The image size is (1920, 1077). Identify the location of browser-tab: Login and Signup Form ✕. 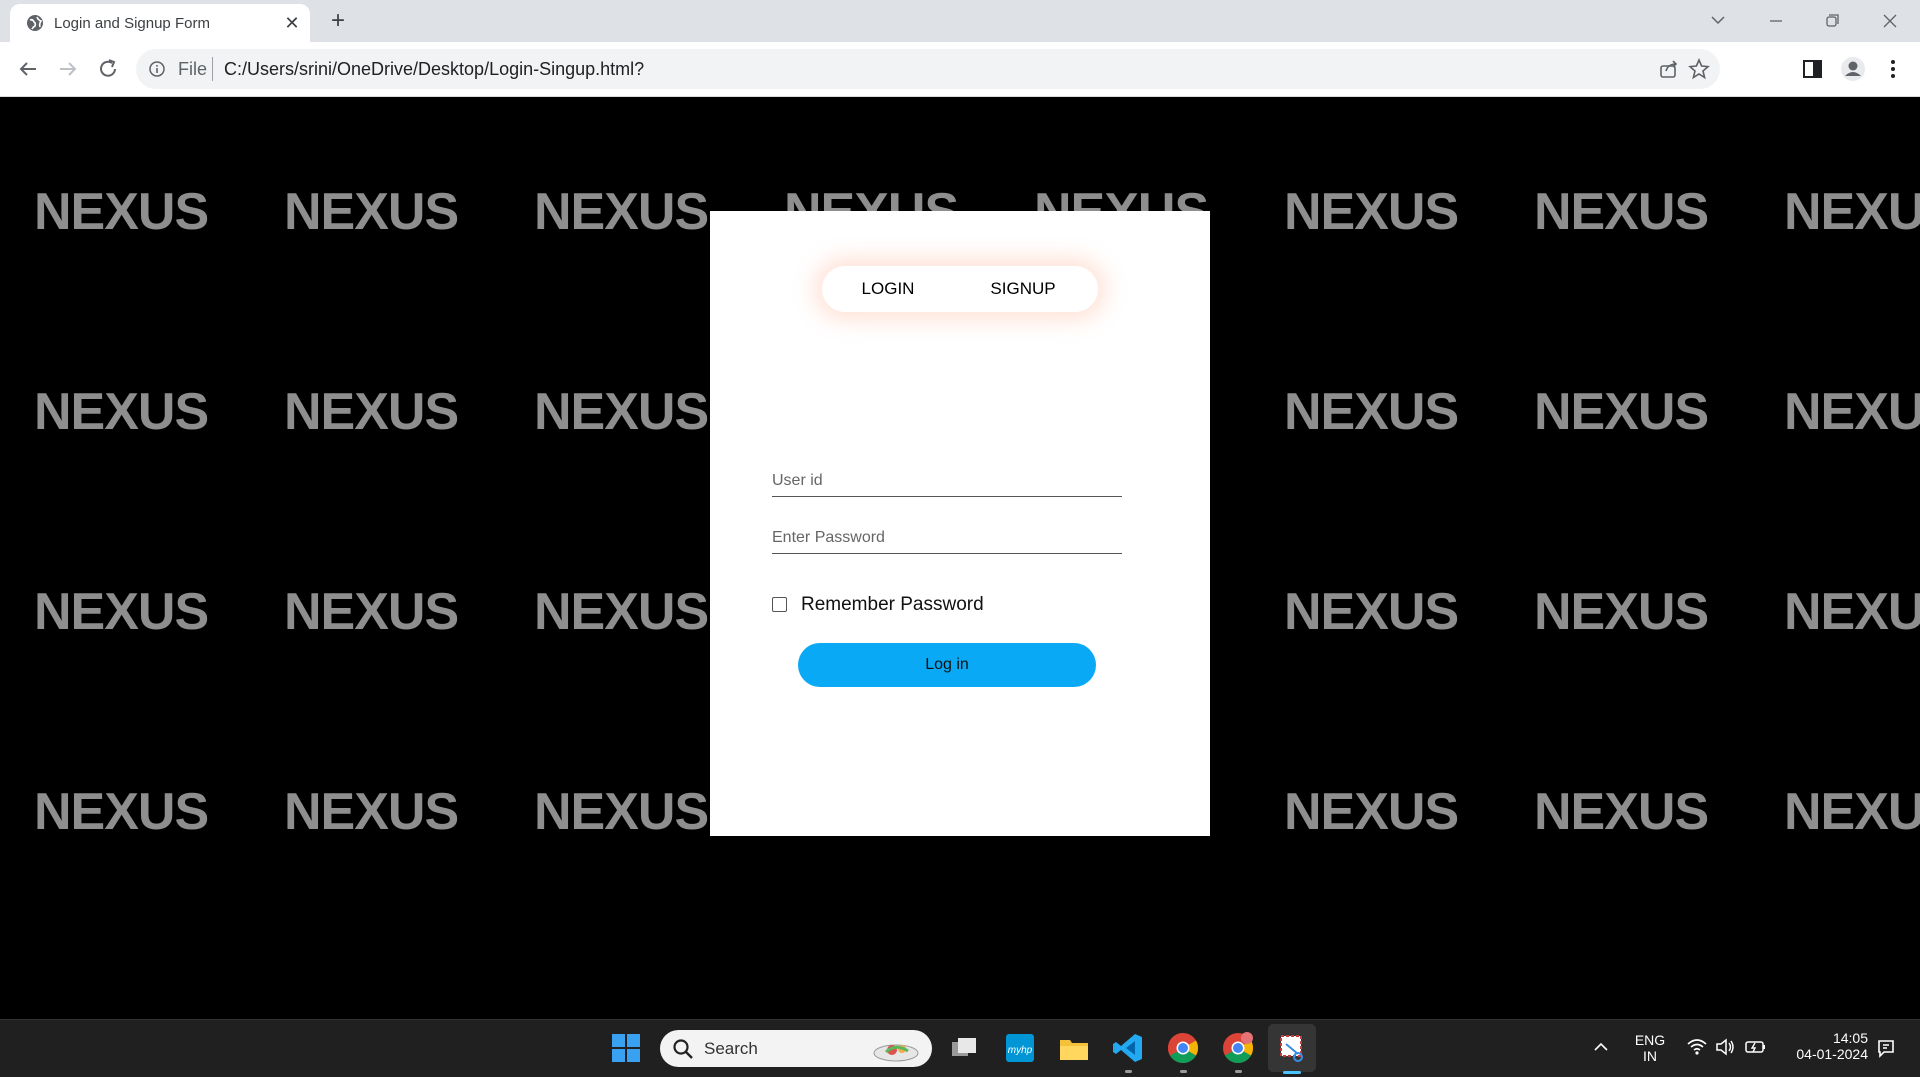
(160, 23).